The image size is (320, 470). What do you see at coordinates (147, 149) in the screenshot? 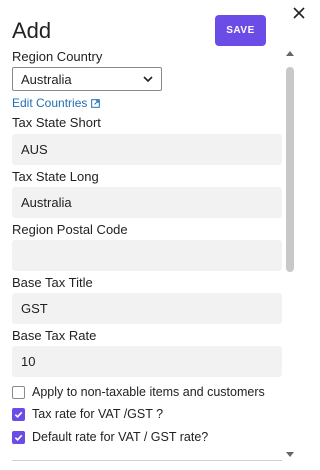
I see `tax-state-short-input: AUS` at bounding box center [147, 149].